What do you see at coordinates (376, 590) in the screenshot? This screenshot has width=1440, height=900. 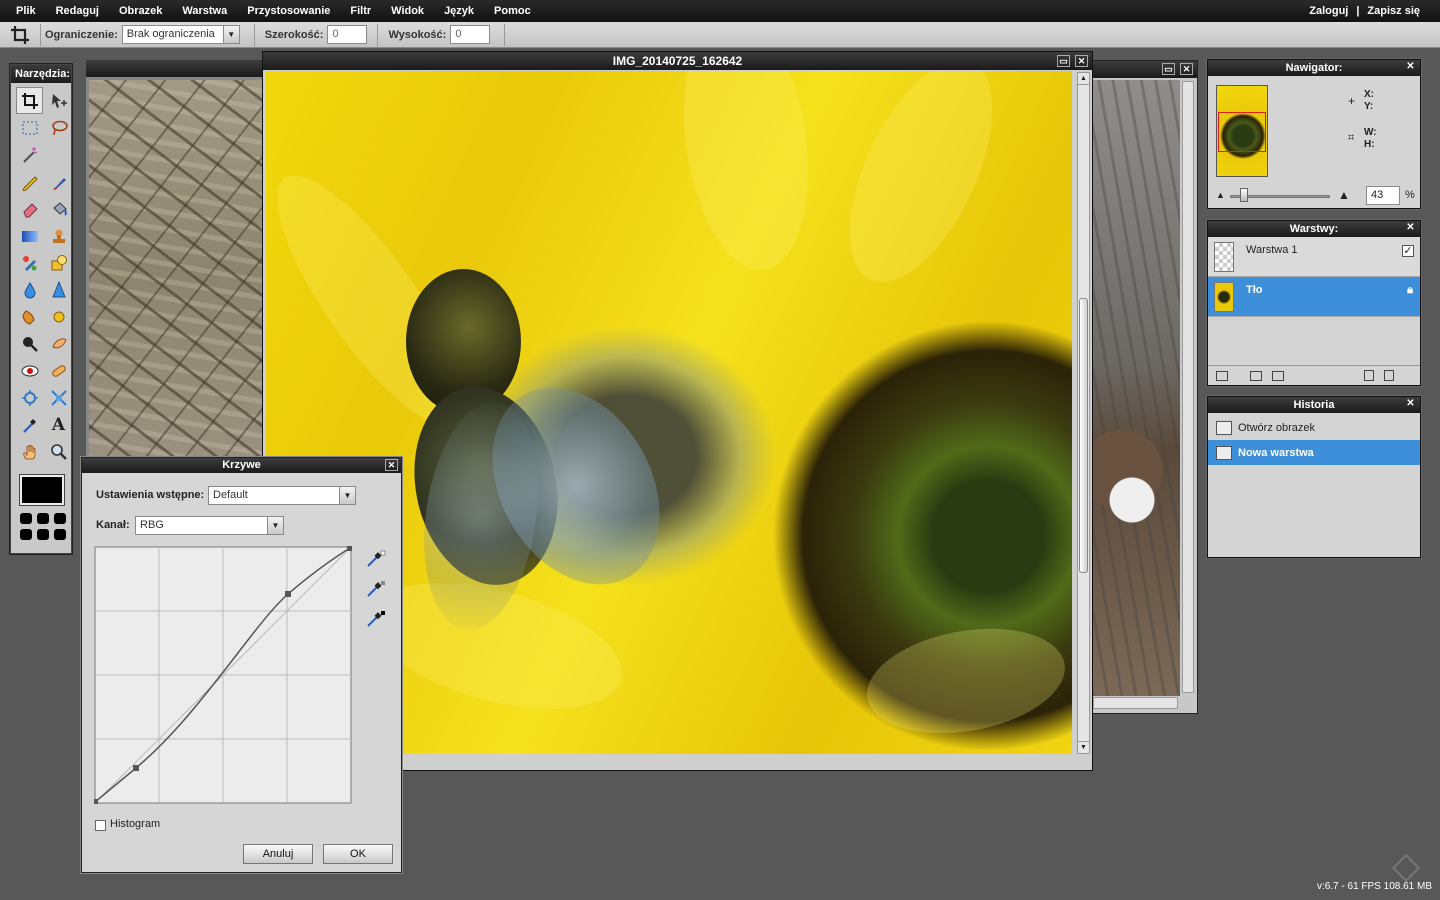 I see `gray-eyedropper-icon` at bounding box center [376, 590].